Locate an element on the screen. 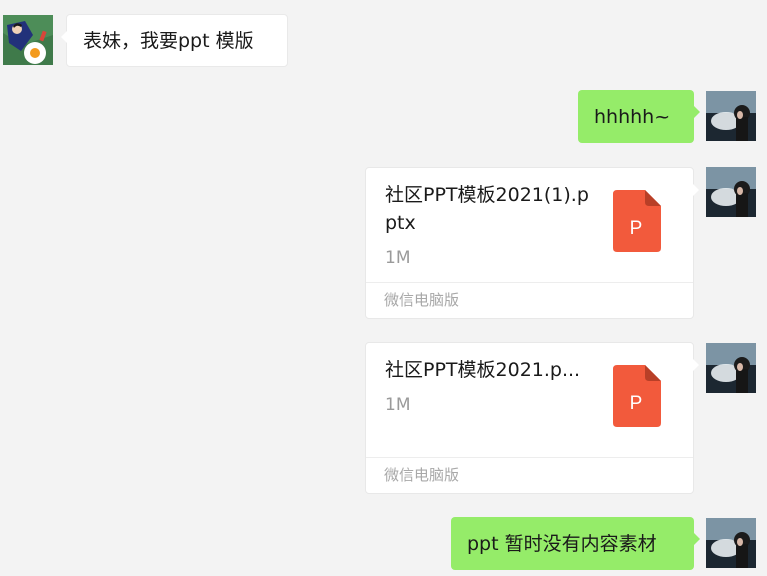  cousin-avatar is located at coordinates (28, 40).